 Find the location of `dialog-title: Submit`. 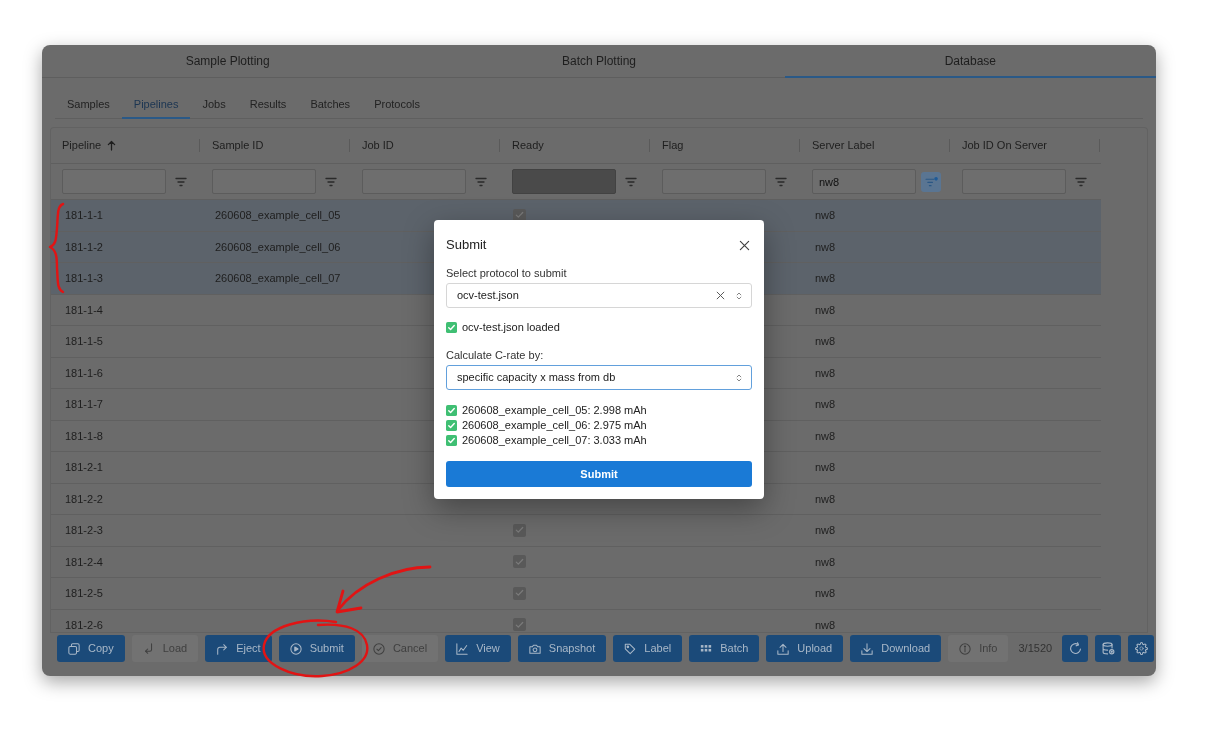

dialog-title: Submit is located at coordinates (466, 245).